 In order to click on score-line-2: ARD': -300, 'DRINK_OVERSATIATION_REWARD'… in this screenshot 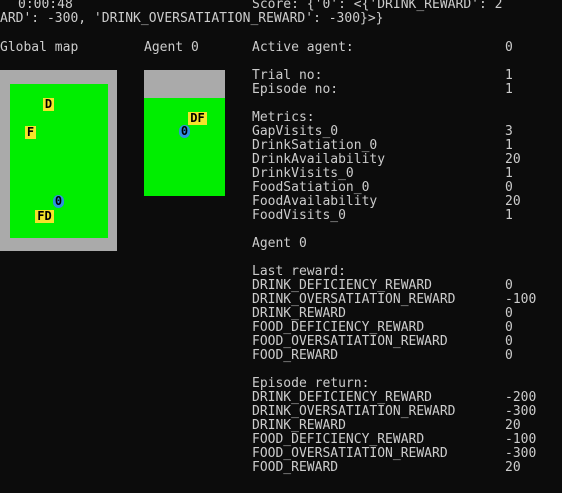, I will do `click(192, 18)`.